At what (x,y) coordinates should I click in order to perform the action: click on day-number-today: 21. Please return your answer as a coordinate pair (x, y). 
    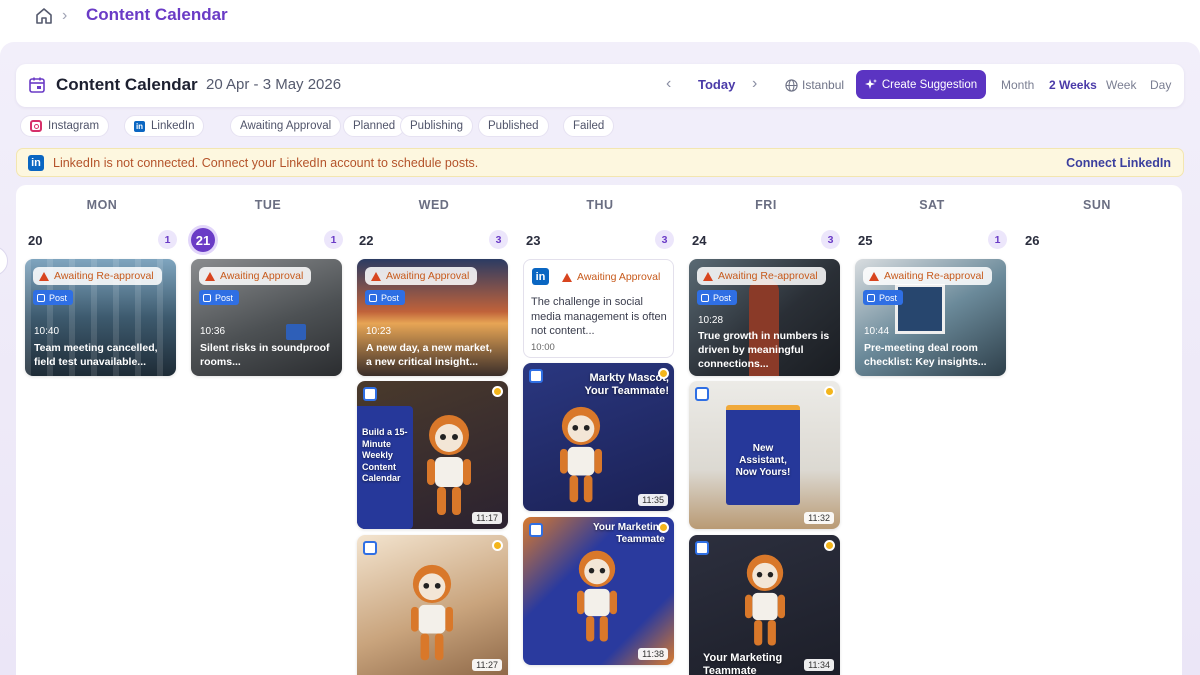
    Looking at the image, I should click on (203, 240).